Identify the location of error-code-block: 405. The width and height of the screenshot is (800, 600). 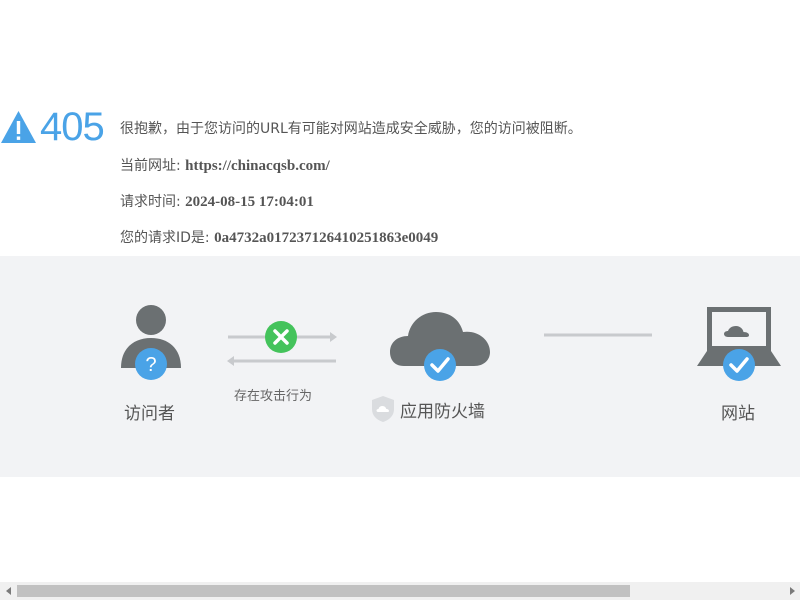
(52, 127).